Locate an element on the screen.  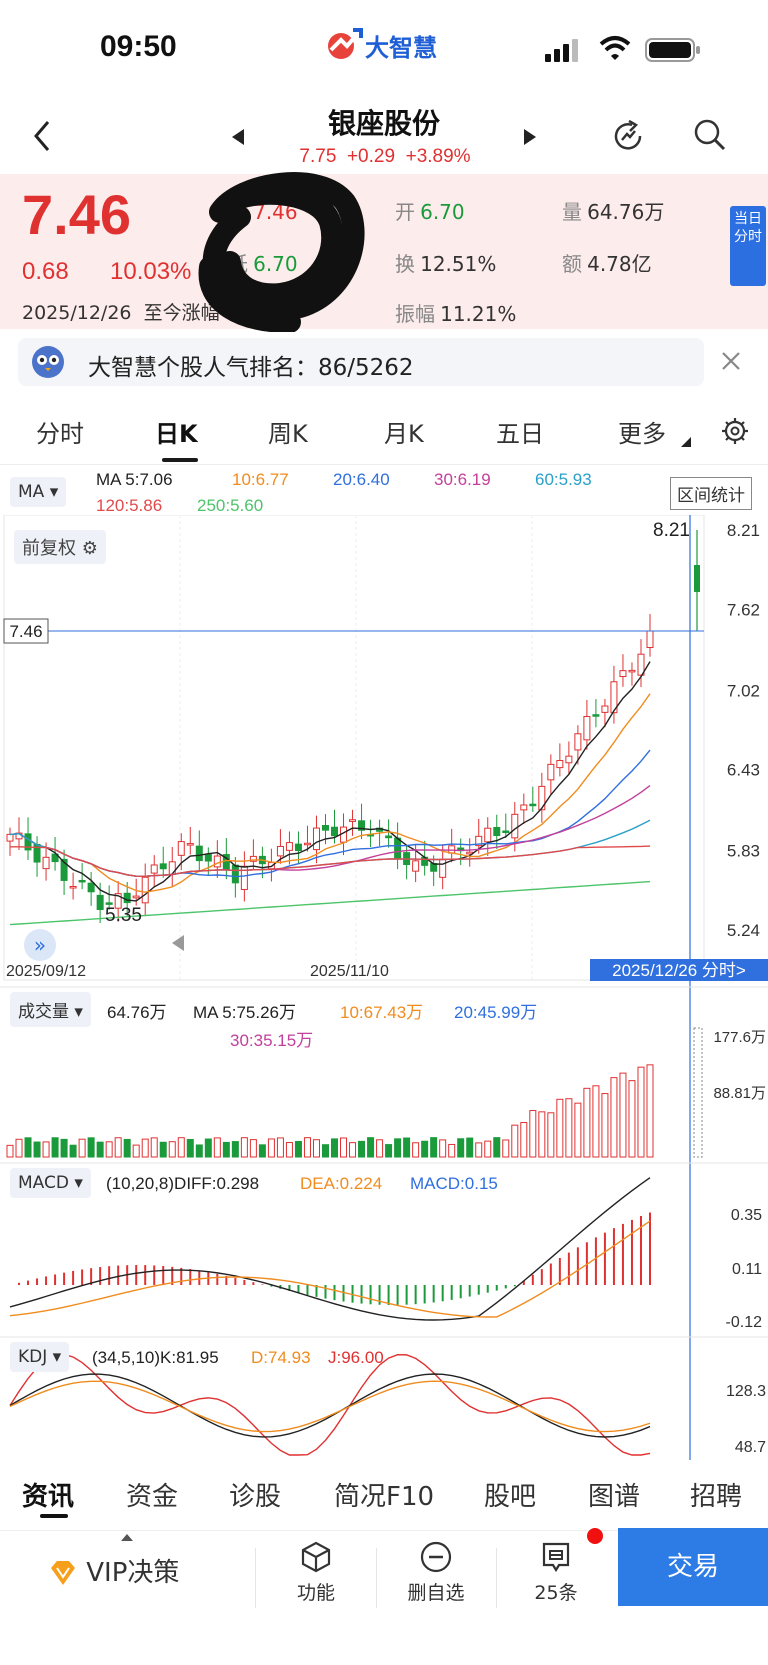
ma30-legend: 30:6.19 is located at coordinates (462, 479).